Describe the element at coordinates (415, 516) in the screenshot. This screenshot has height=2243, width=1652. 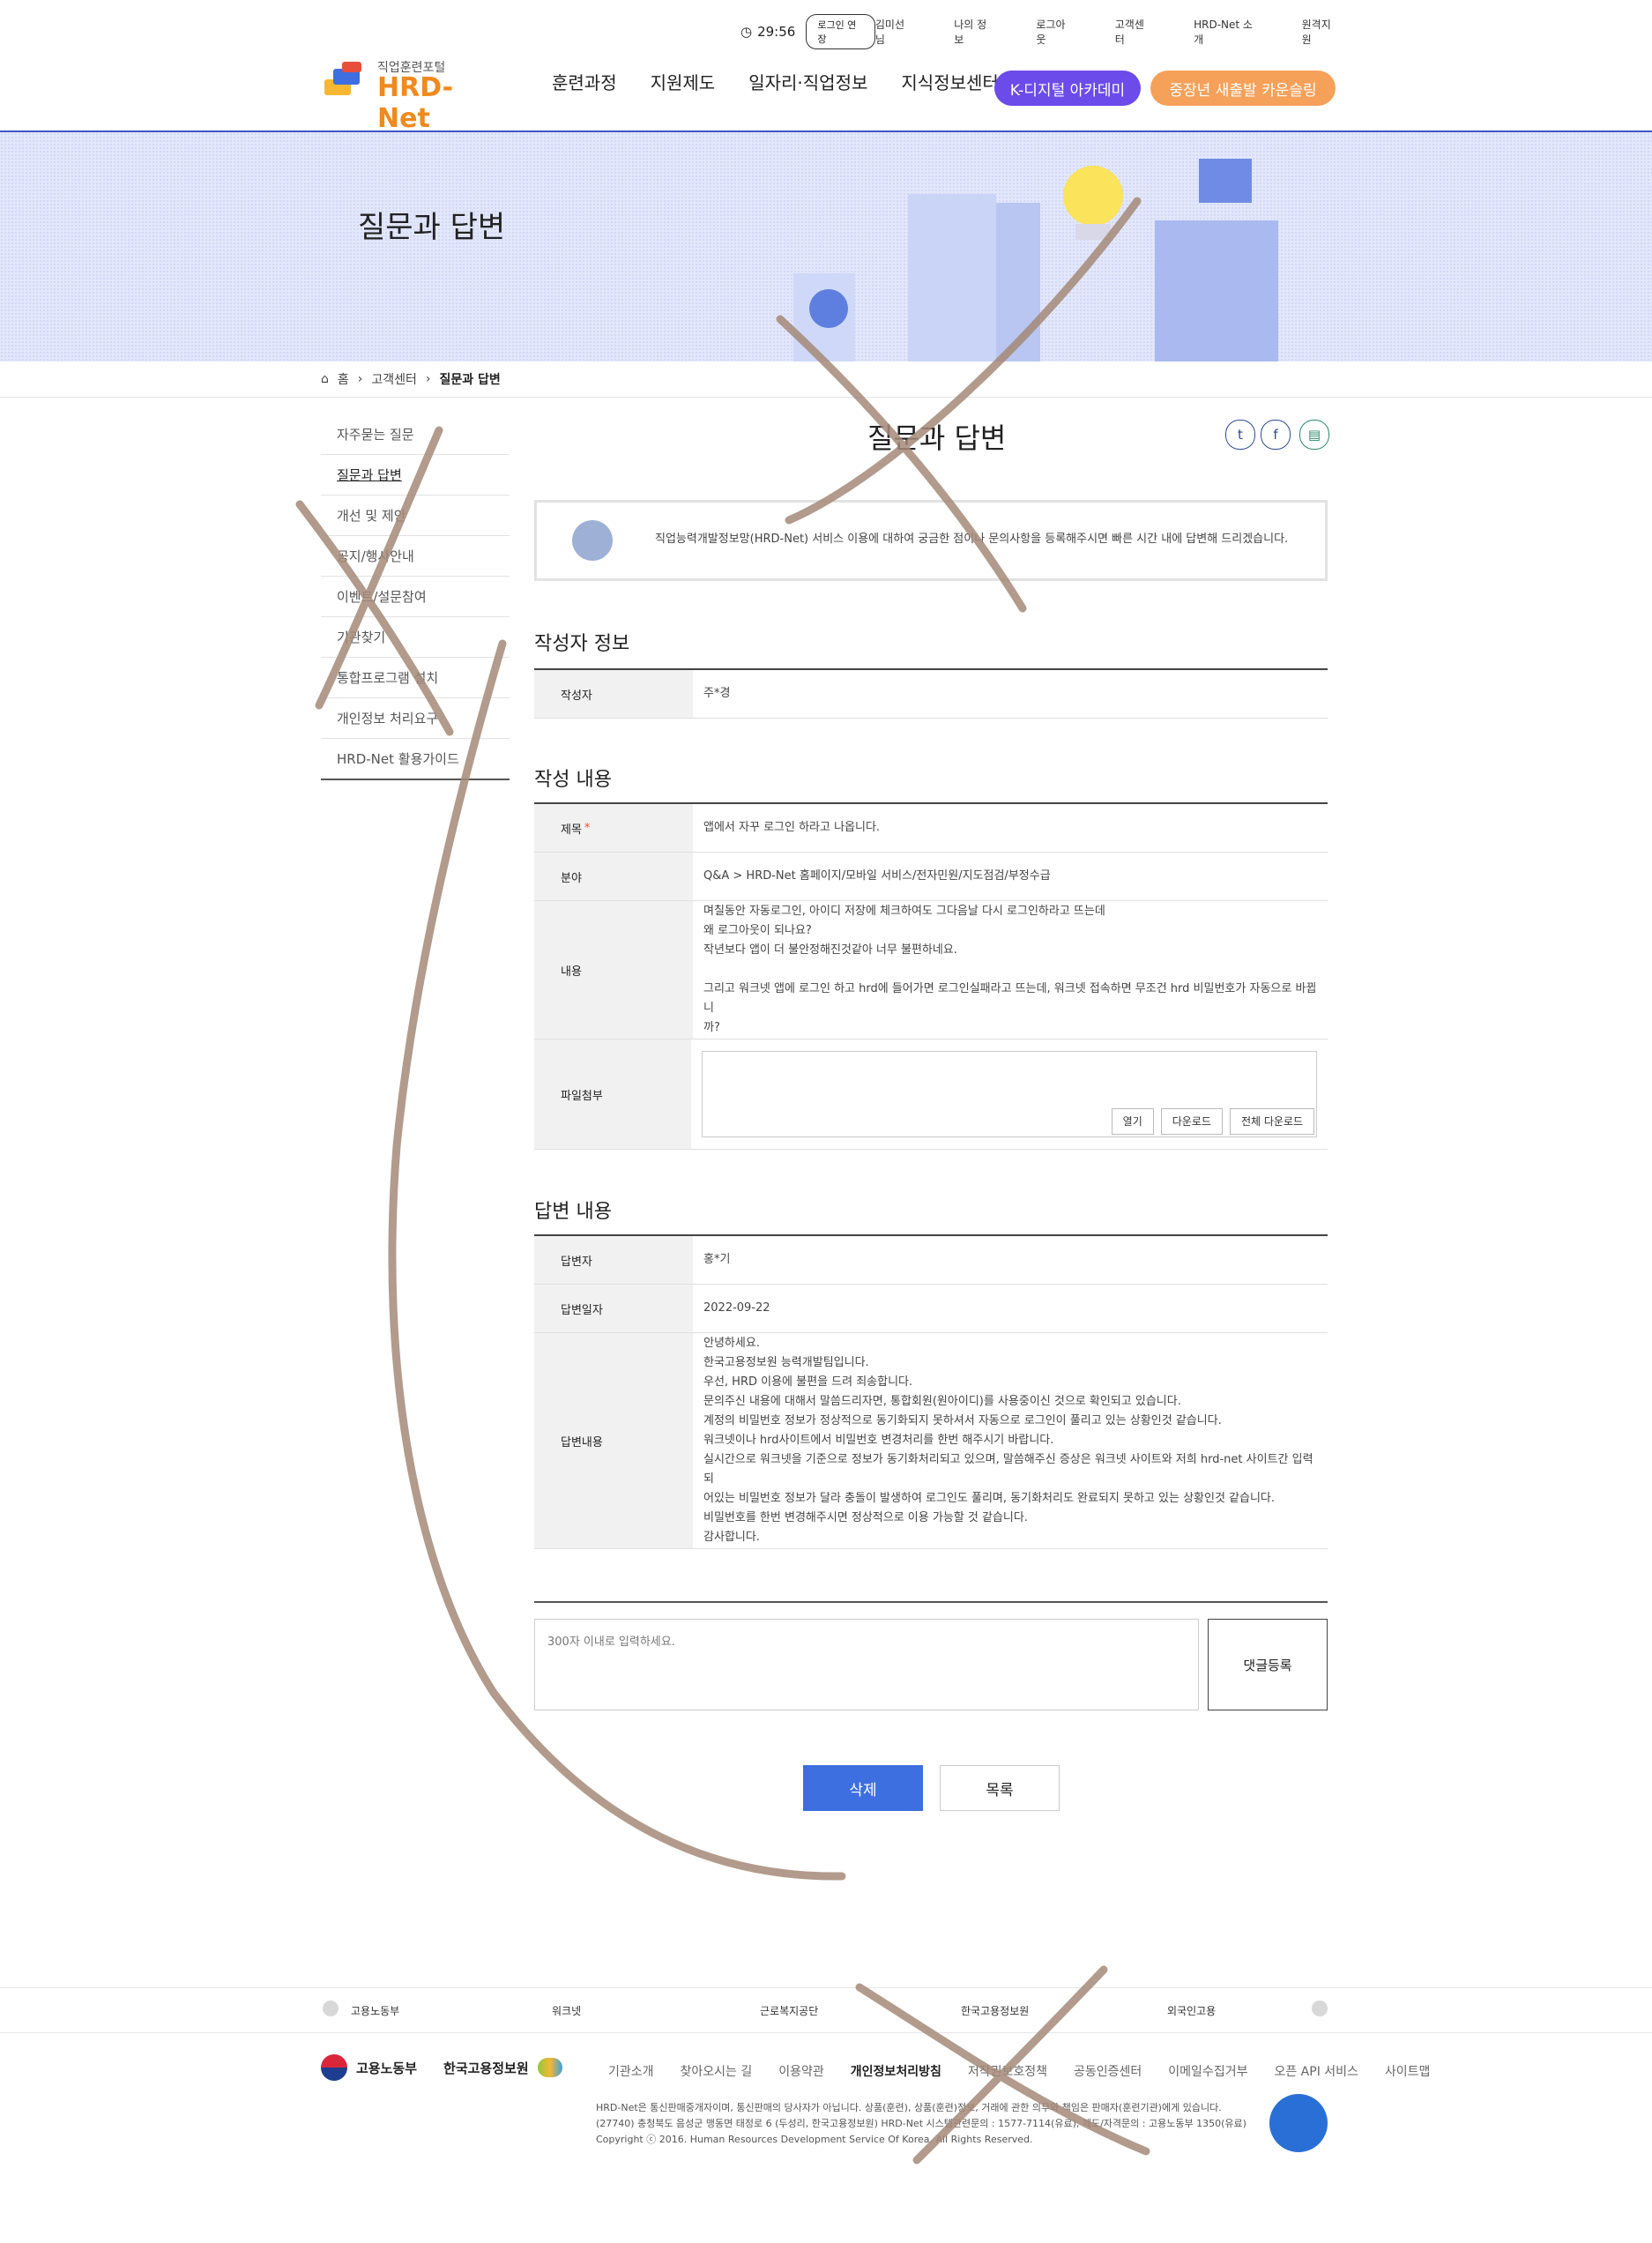
I see `sidebar-item-suggestion: 개선 및 제안` at that location.